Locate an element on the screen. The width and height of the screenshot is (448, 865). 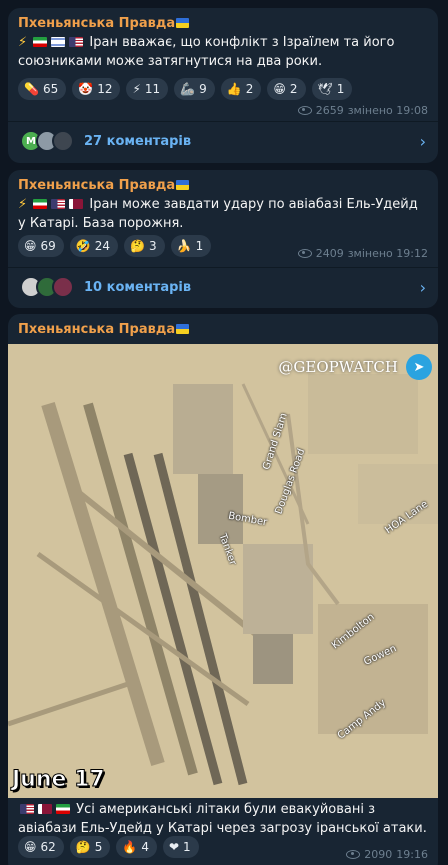
comments-button: M 27 коментарів › is located at coordinates (223, 141).